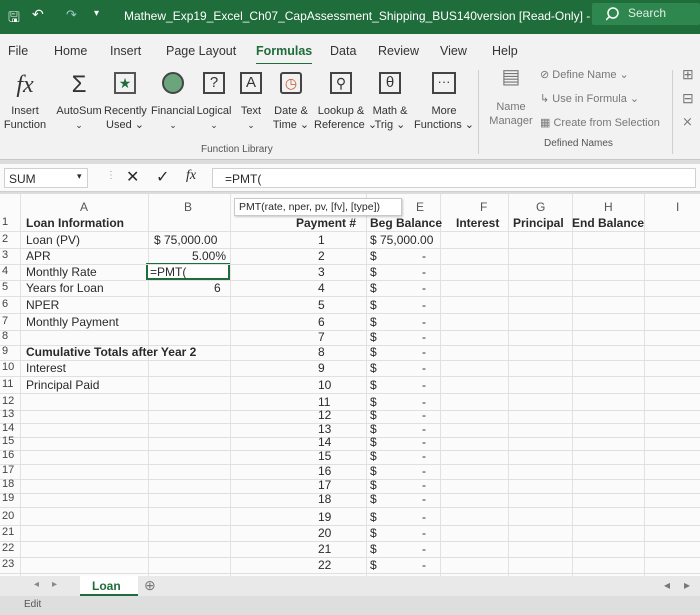  What do you see at coordinates (584, 75) in the screenshot?
I see `define-name-button: ⊘ Define Name ⌄` at bounding box center [584, 75].